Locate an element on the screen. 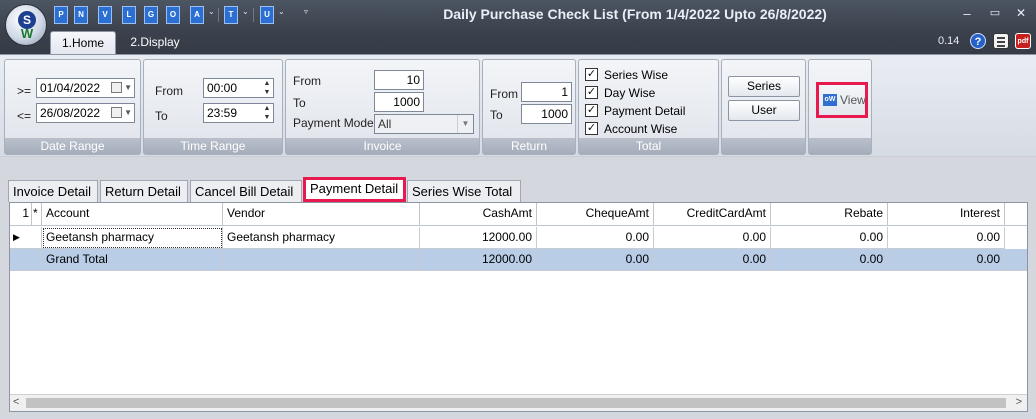 The width and height of the screenshot is (1036, 419). column-header-chequeamt: ChequeAmt is located at coordinates (595, 214).